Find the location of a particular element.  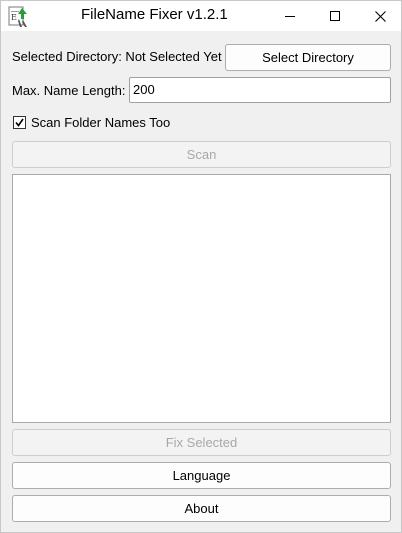

scan-folder-names-label: Scan Folder Names Too is located at coordinates (100, 123).